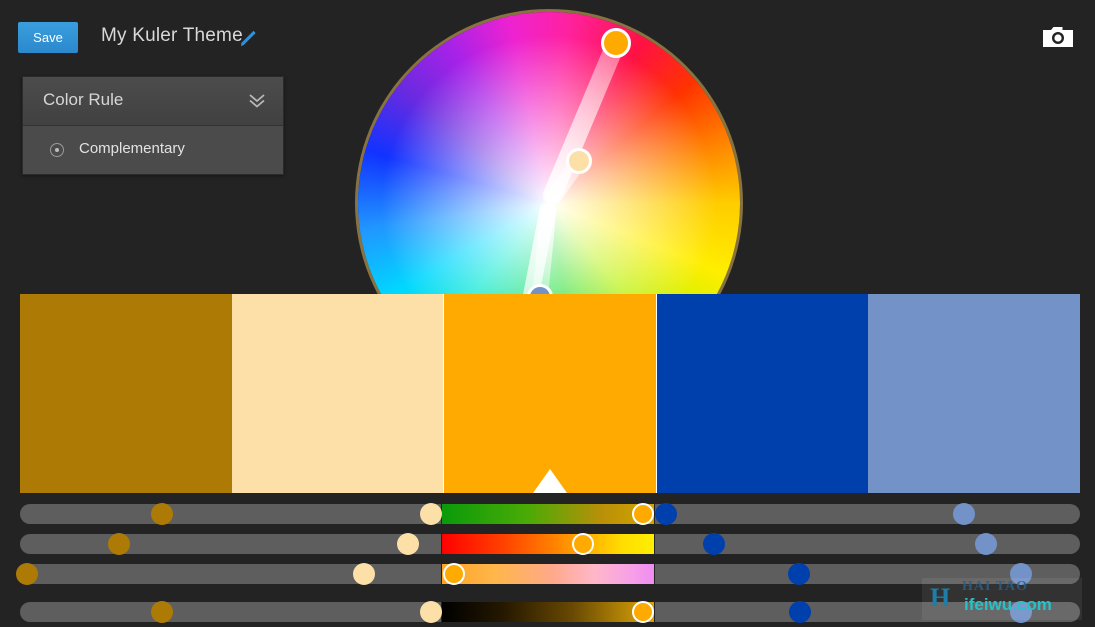 The height and width of the screenshot is (627, 1095). Describe the element at coordinates (799, 574) in the screenshot. I see `handle-s3-d` at that location.